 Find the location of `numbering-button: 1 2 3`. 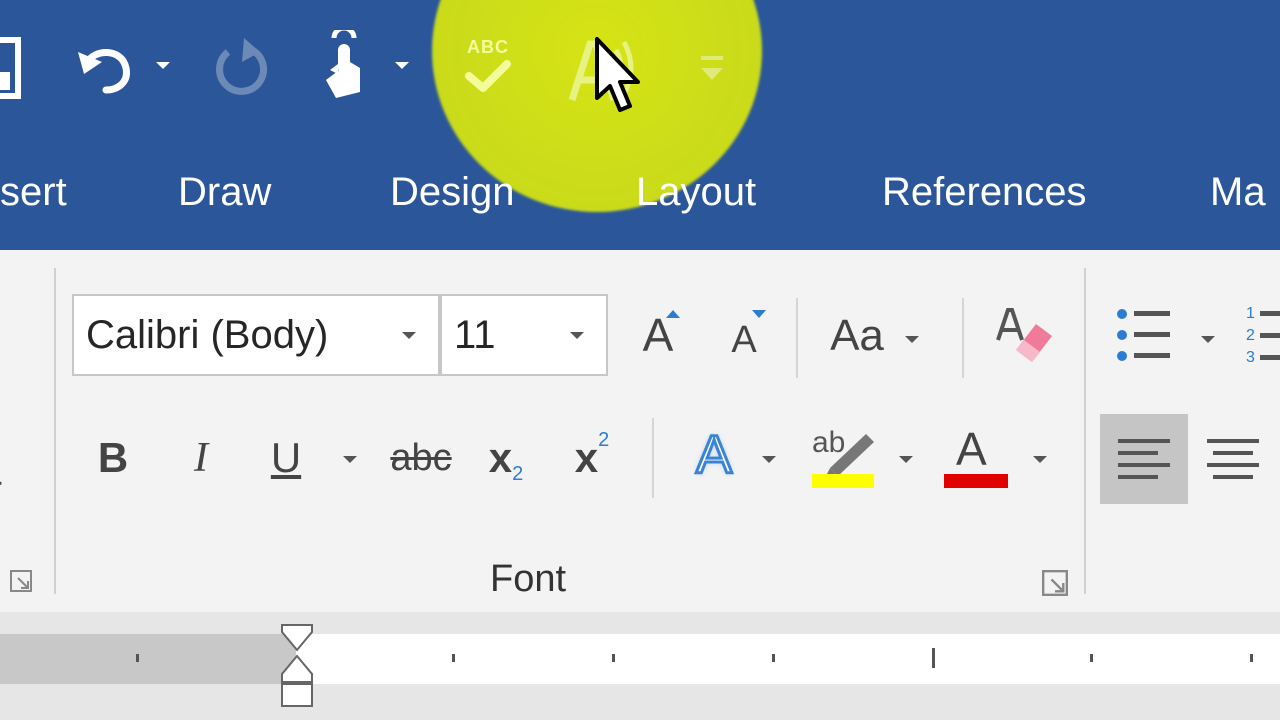

numbering-button: 1 2 3 is located at coordinates (1262, 335).